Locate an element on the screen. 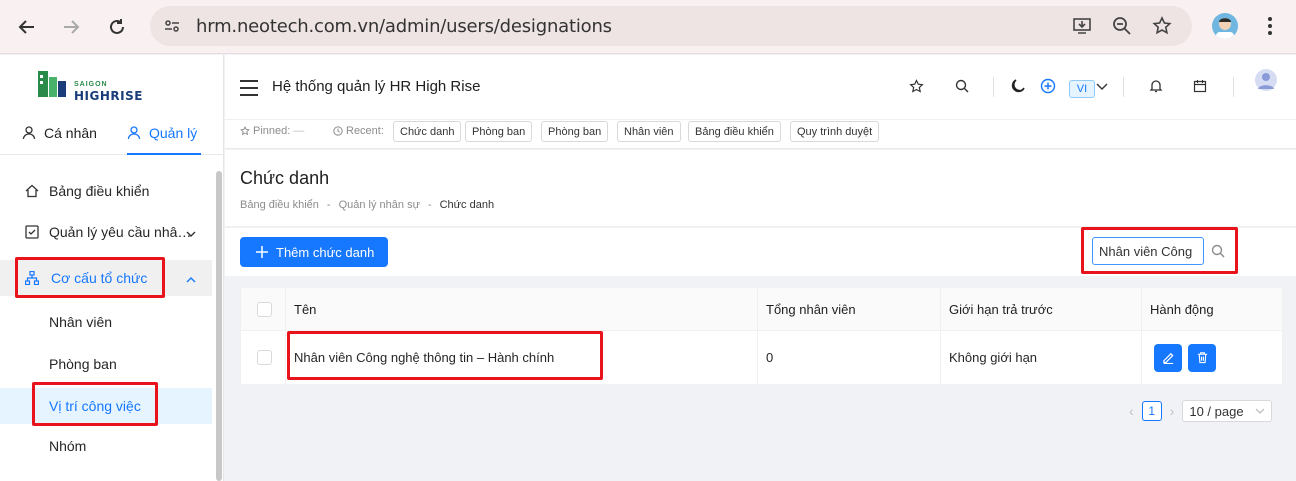 This screenshot has height=481, width=1296. sidebar-scrollbar is located at coordinates (219, 326).